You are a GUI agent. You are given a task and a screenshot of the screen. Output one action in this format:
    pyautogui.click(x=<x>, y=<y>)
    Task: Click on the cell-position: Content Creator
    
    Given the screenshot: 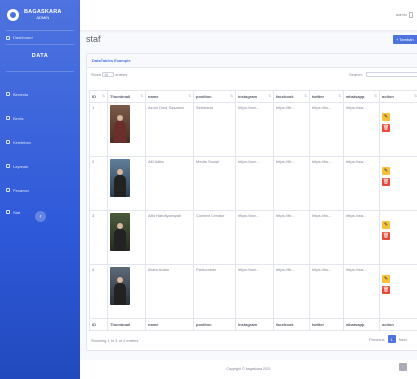 What is the action you would take?
    pyautogui.click(x=214, y=237)
    